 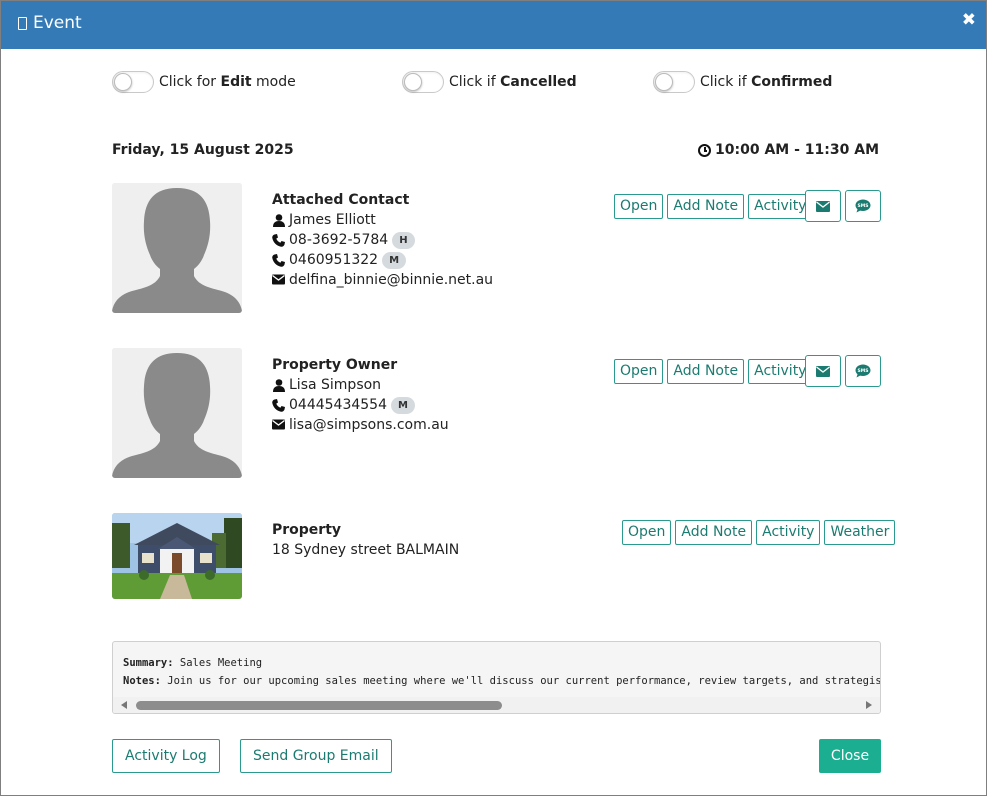 I want to click on property-add-note-button: Add Note, so click(x=714, y=532).